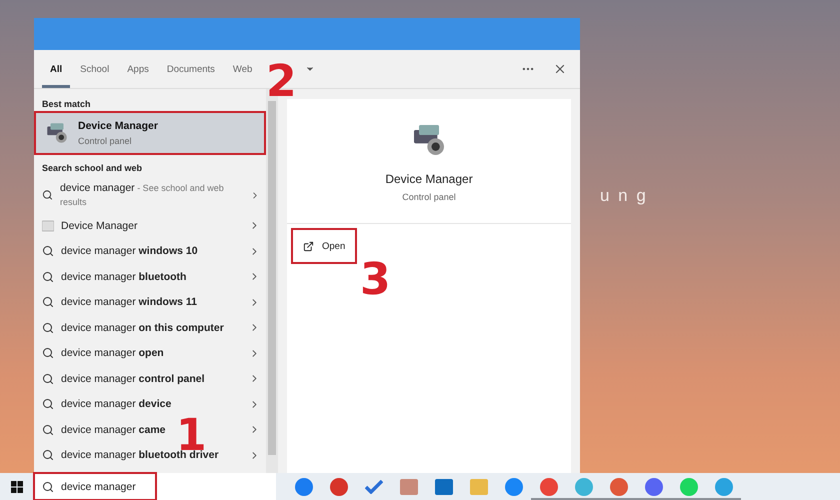 The width and height of the screenshot is (840, 500). What do you see at coordinates (105, 141) in the screenshot?
I see `result-subtitle: Control panel` at bounding box center [105, 141].